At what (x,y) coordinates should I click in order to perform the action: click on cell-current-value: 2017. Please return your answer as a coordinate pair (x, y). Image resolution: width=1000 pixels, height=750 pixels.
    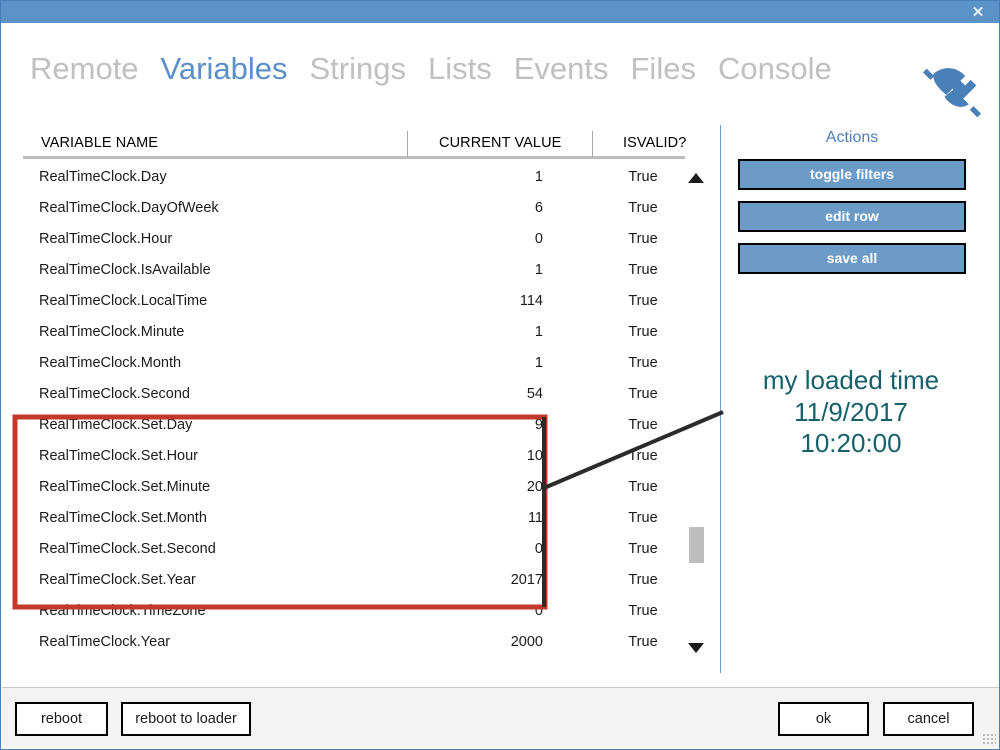
    Looking at the image, I should click on (526, 579).